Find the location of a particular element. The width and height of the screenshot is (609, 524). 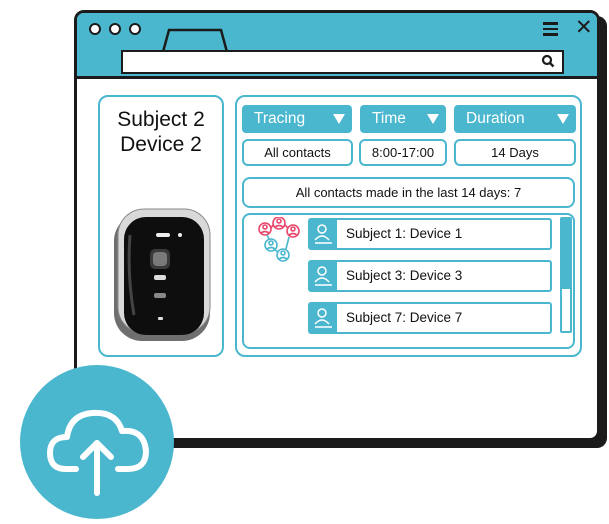

contact-label: Subject 7: Device 7 is located at coordinates (404, 317).